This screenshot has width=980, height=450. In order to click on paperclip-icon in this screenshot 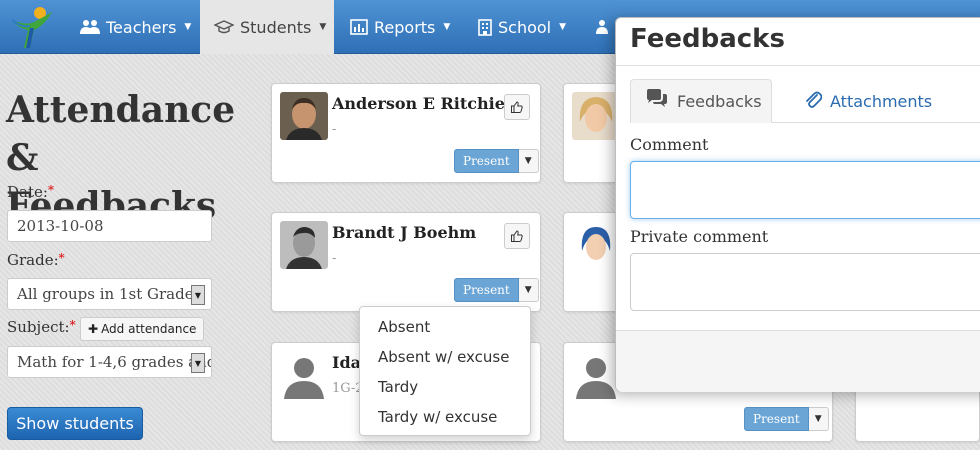, I will do `click(813, 101)`.